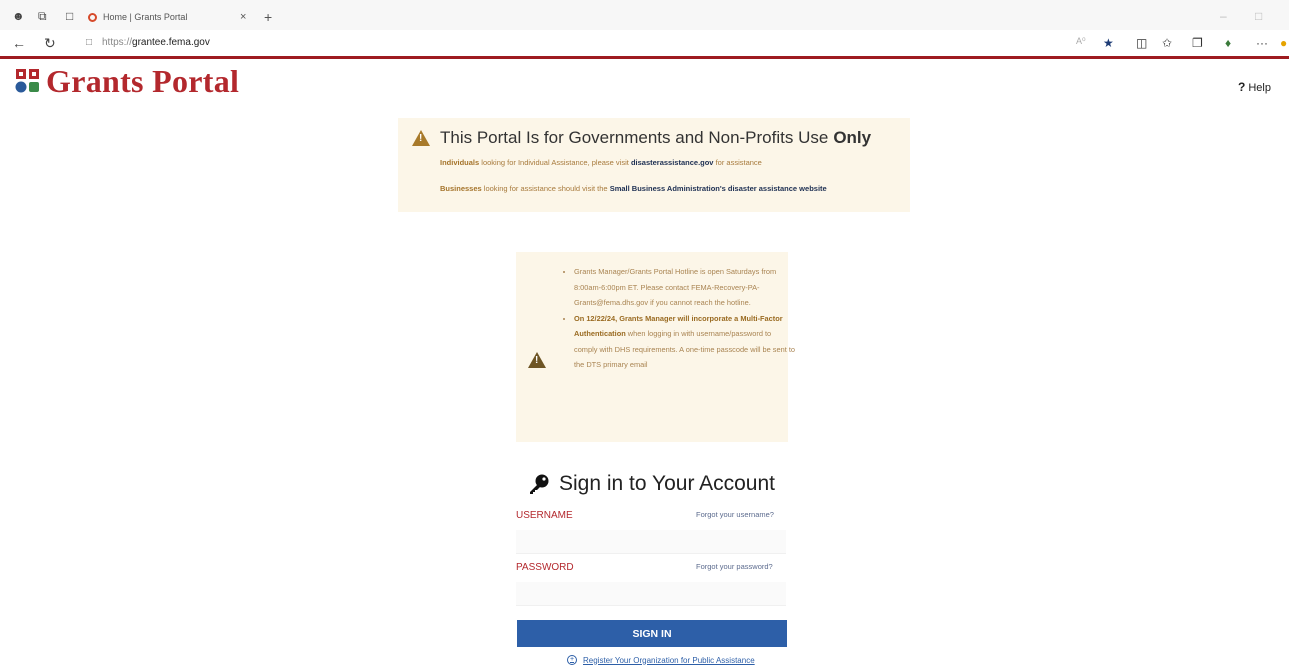  Describe the element at coordinates (537, 360) in the screenshot. I see `alert-warning-icon` at that location.